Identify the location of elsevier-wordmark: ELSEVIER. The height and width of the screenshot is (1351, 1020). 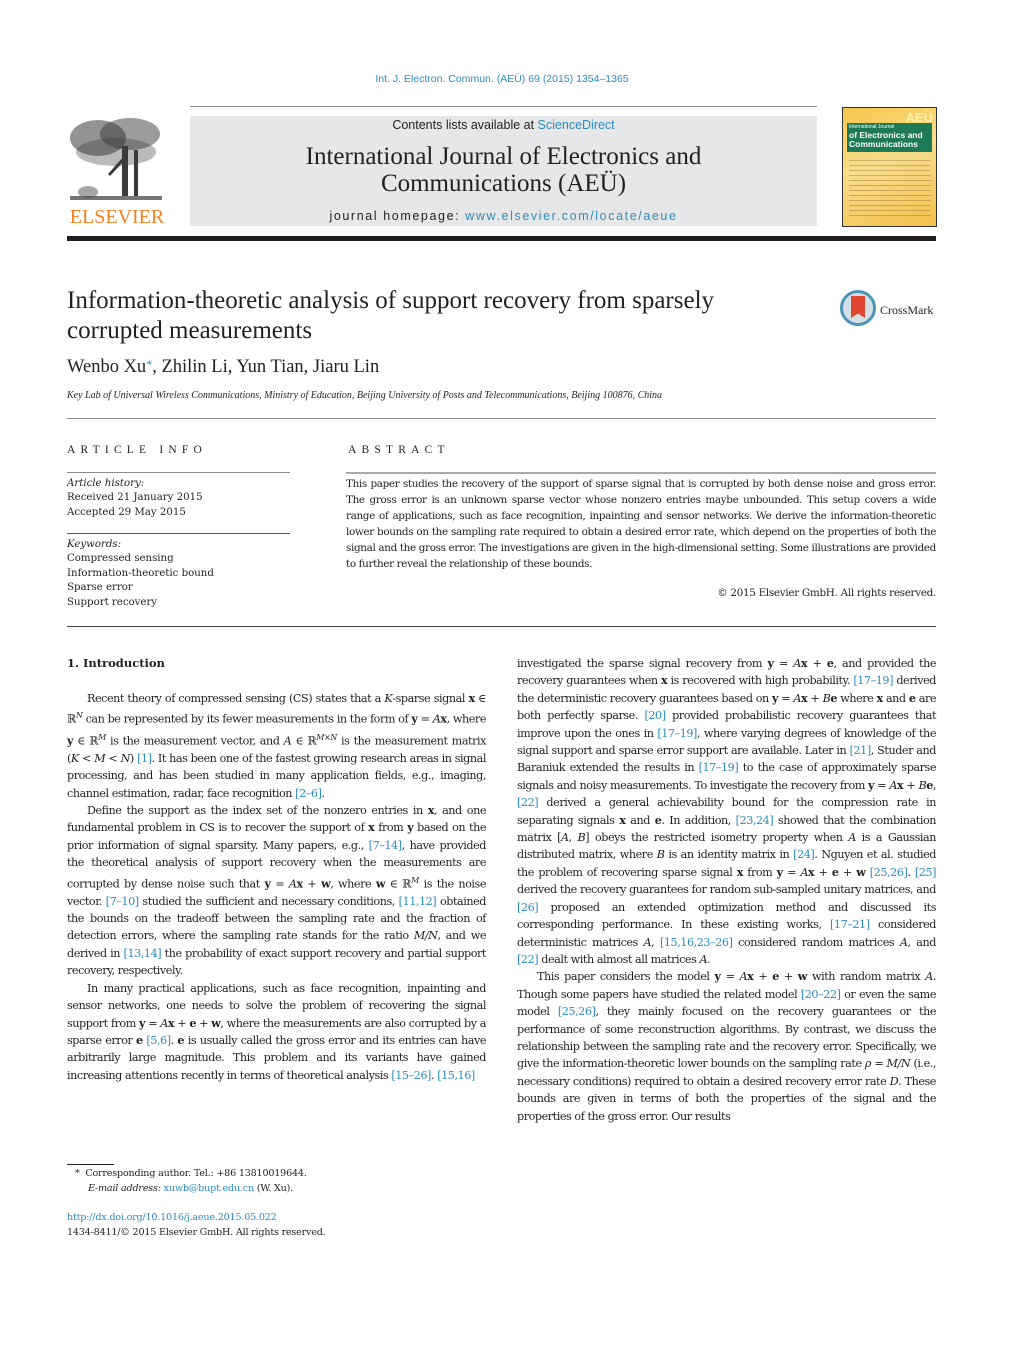
(117, 217).